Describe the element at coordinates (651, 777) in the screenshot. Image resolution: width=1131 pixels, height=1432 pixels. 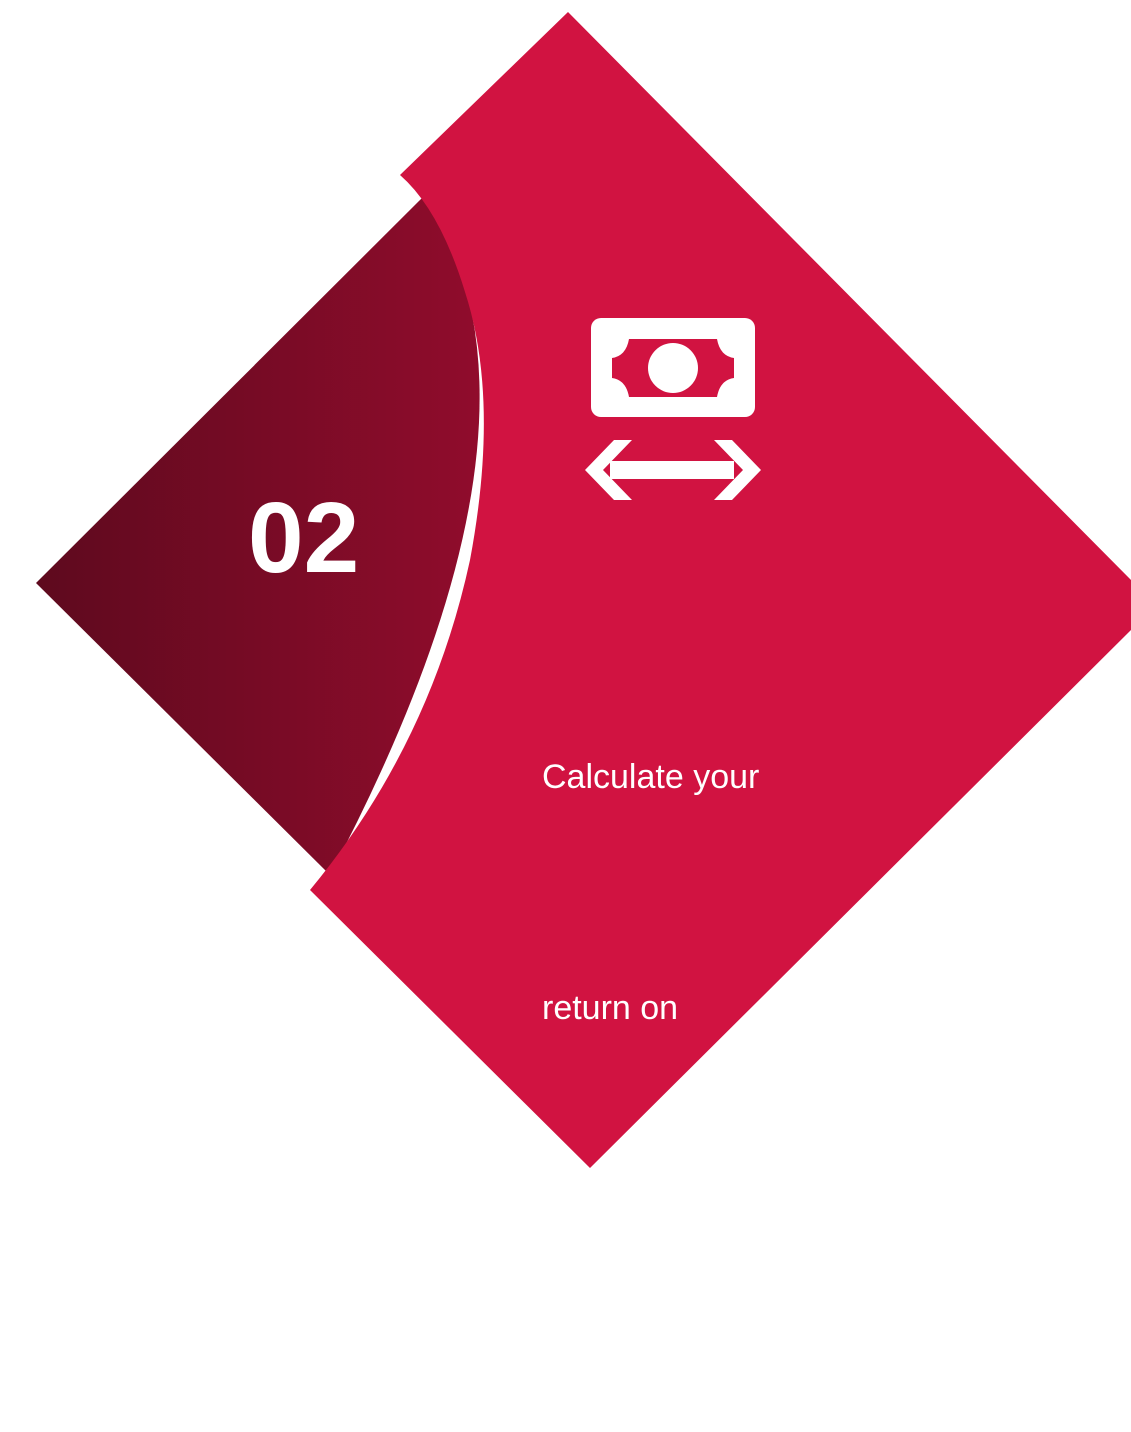
I see `step-description-line: Calculate your` at that location.